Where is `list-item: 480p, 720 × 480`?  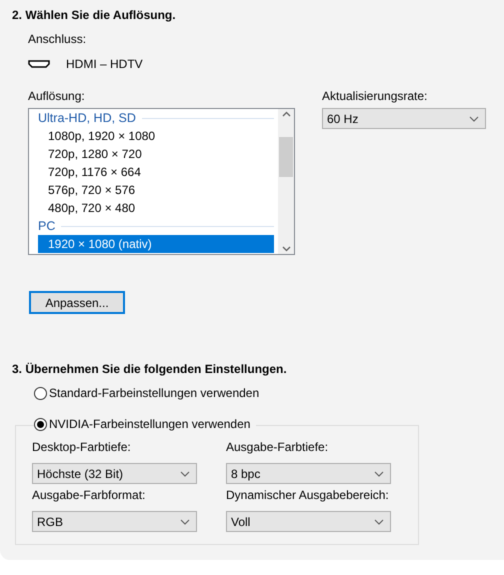 list-item: 480p, 720 × 480 is located at coordinates (156, 208).